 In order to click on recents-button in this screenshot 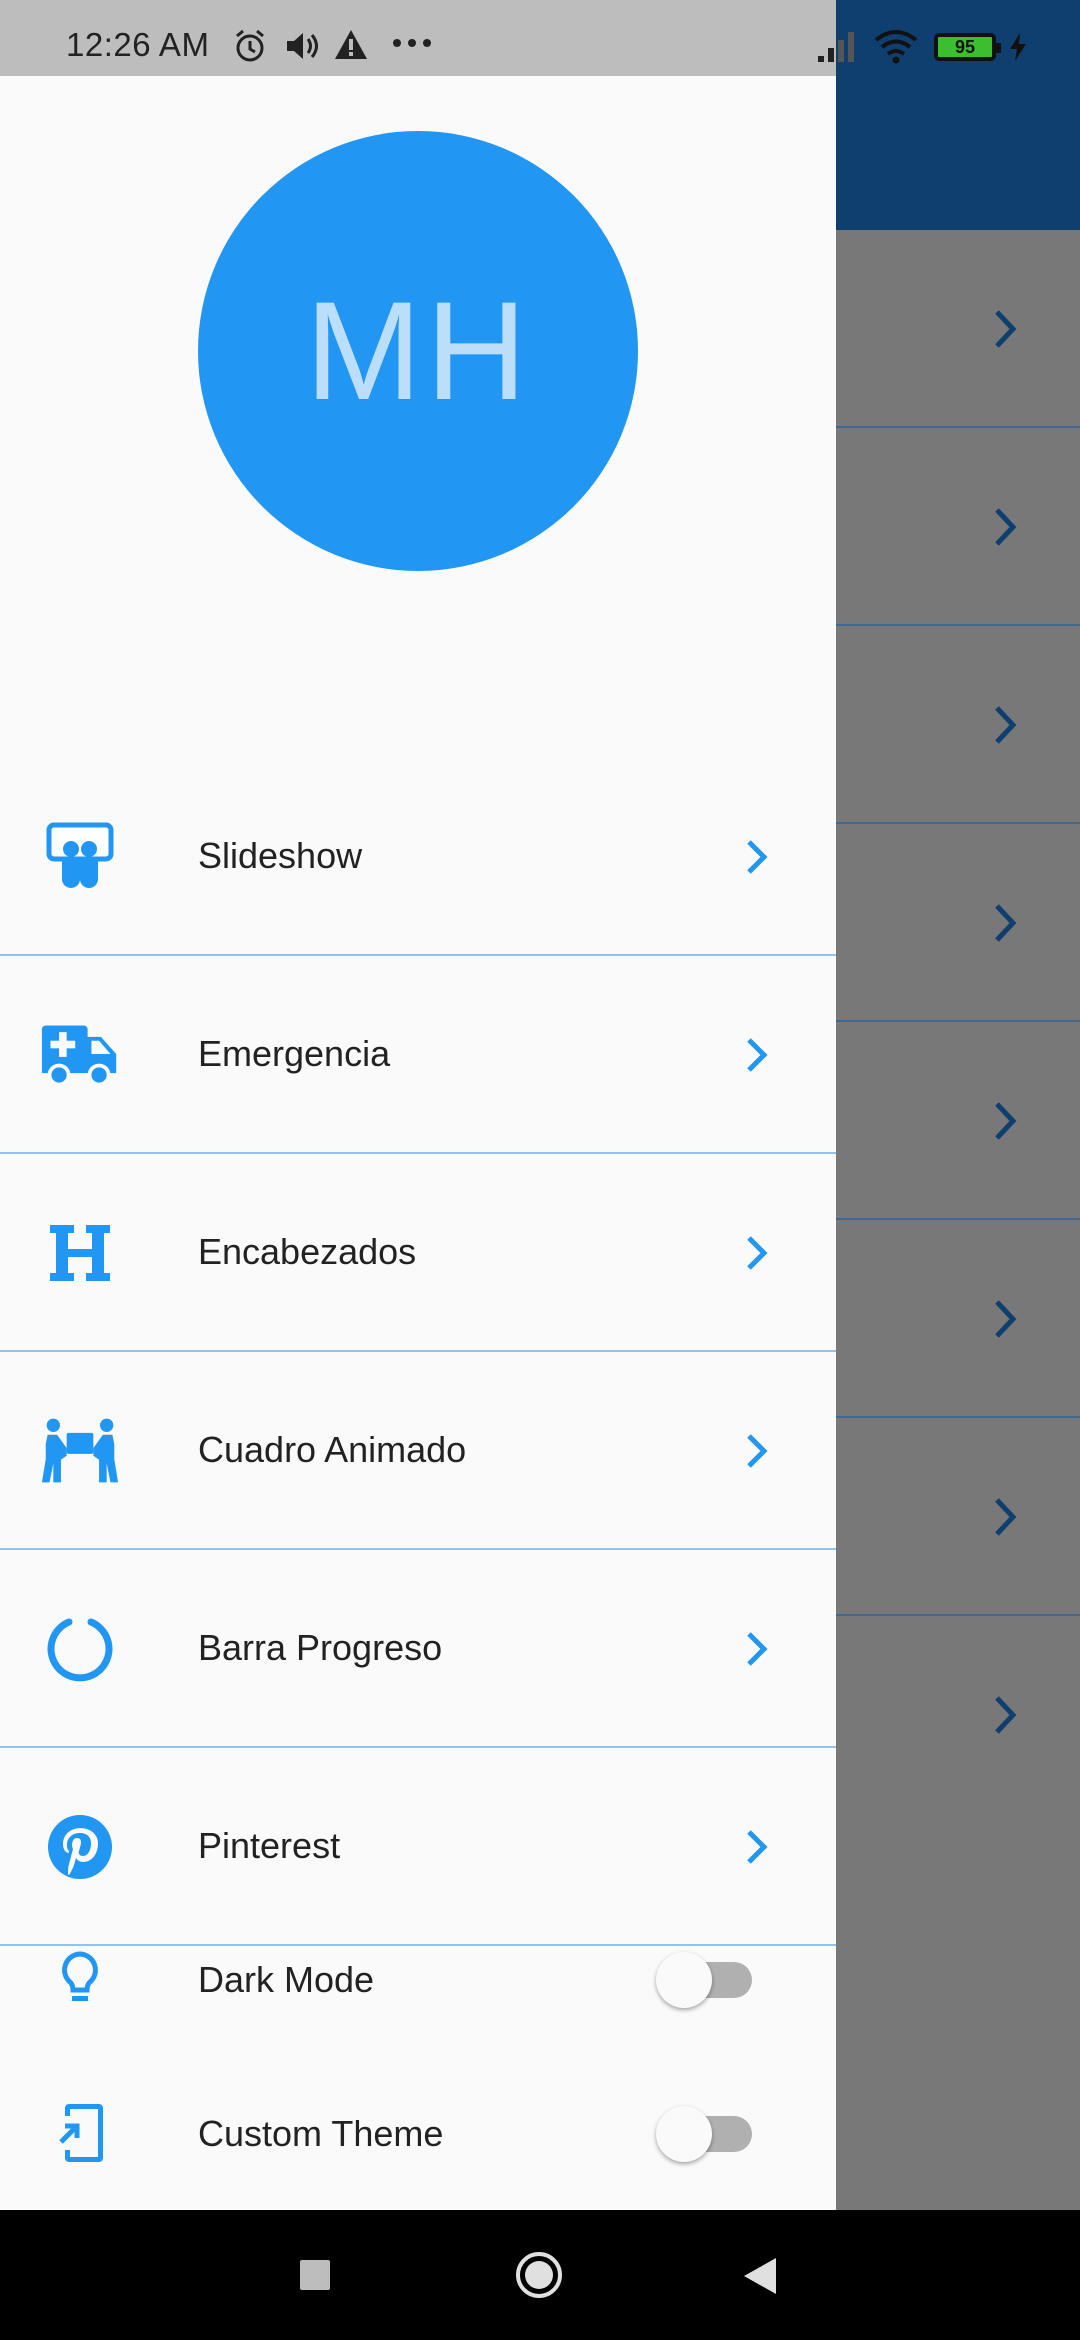, I will do `click(315, 2277)`.